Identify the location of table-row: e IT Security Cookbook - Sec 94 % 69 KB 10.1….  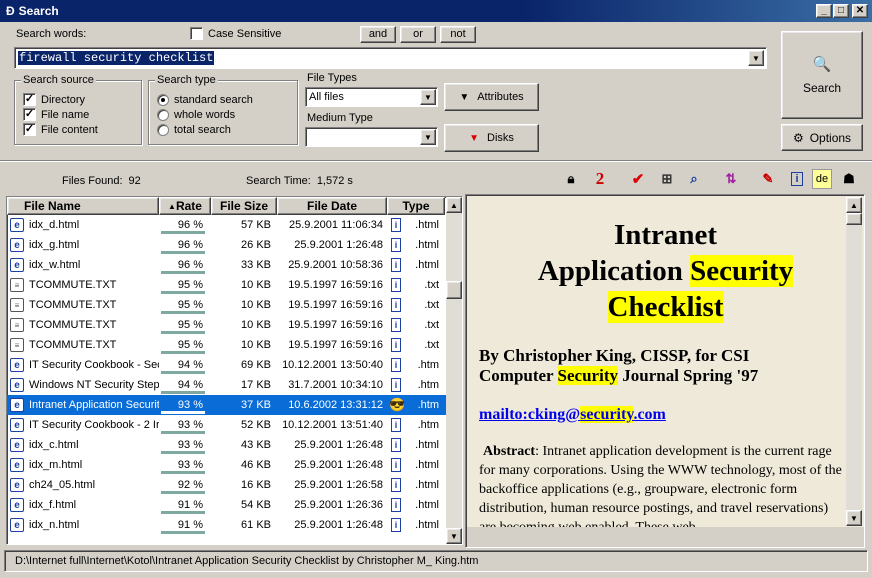
(234, 365).